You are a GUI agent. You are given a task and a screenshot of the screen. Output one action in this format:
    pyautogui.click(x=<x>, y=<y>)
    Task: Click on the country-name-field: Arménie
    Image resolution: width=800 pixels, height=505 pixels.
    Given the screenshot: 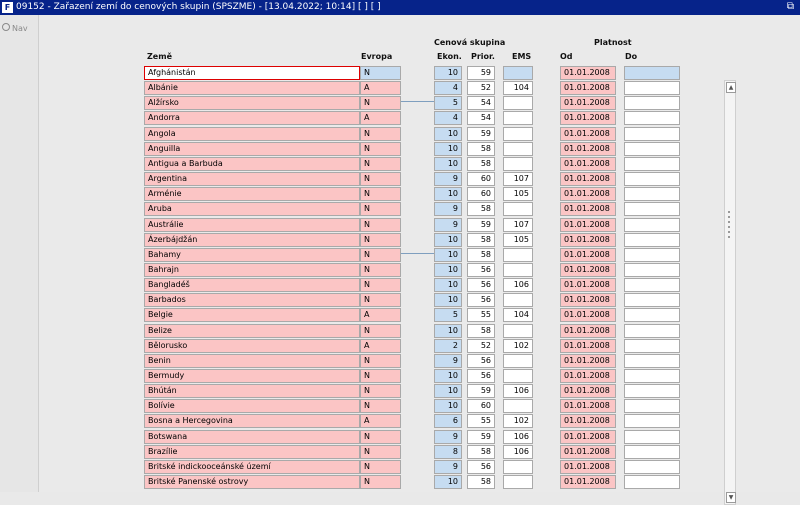 What is the action you would take?
    pyautogui.click(x=252, y=194)
    